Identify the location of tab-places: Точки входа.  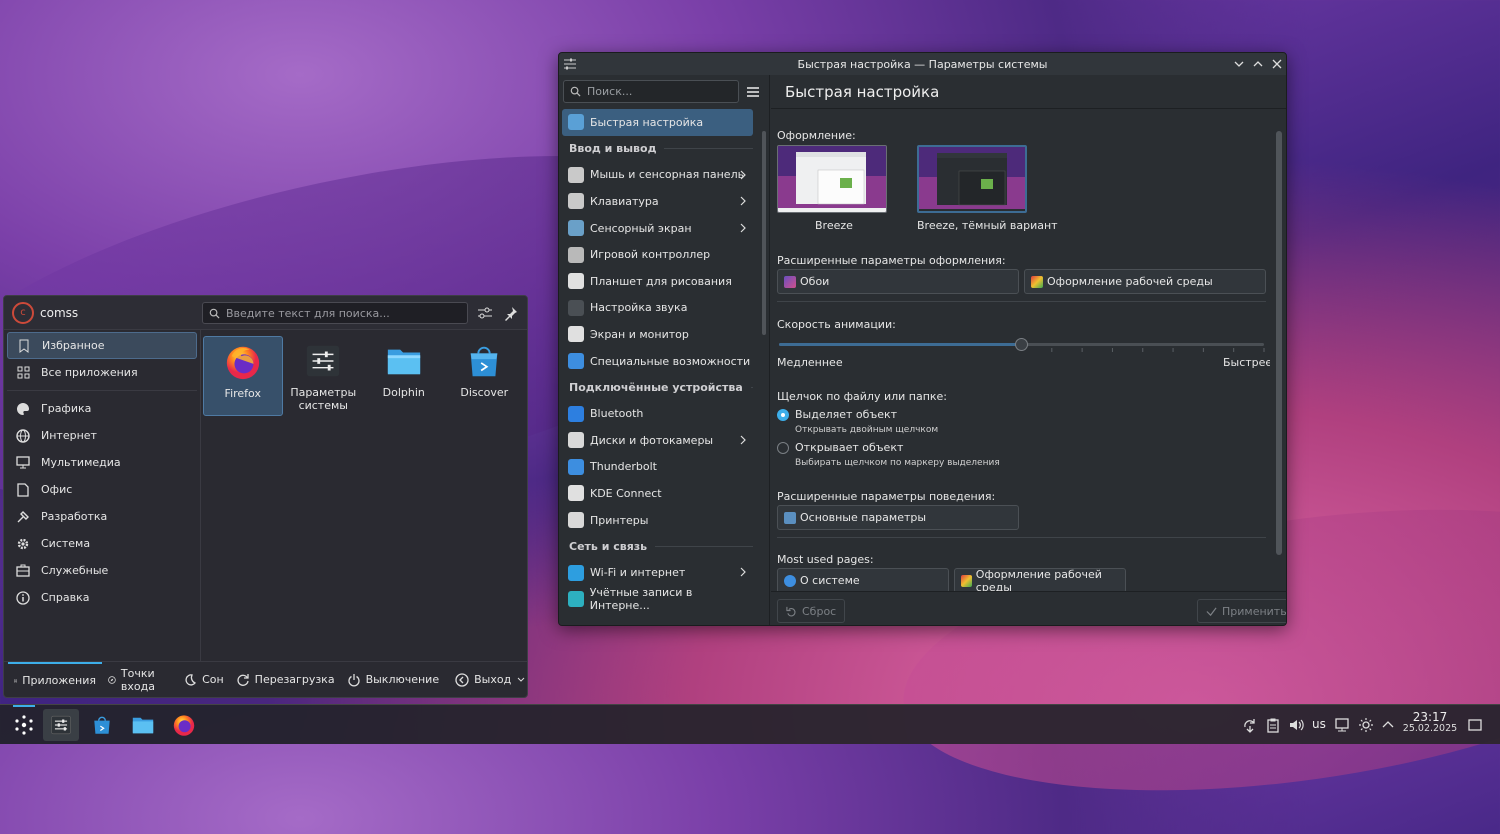
(134, 680).